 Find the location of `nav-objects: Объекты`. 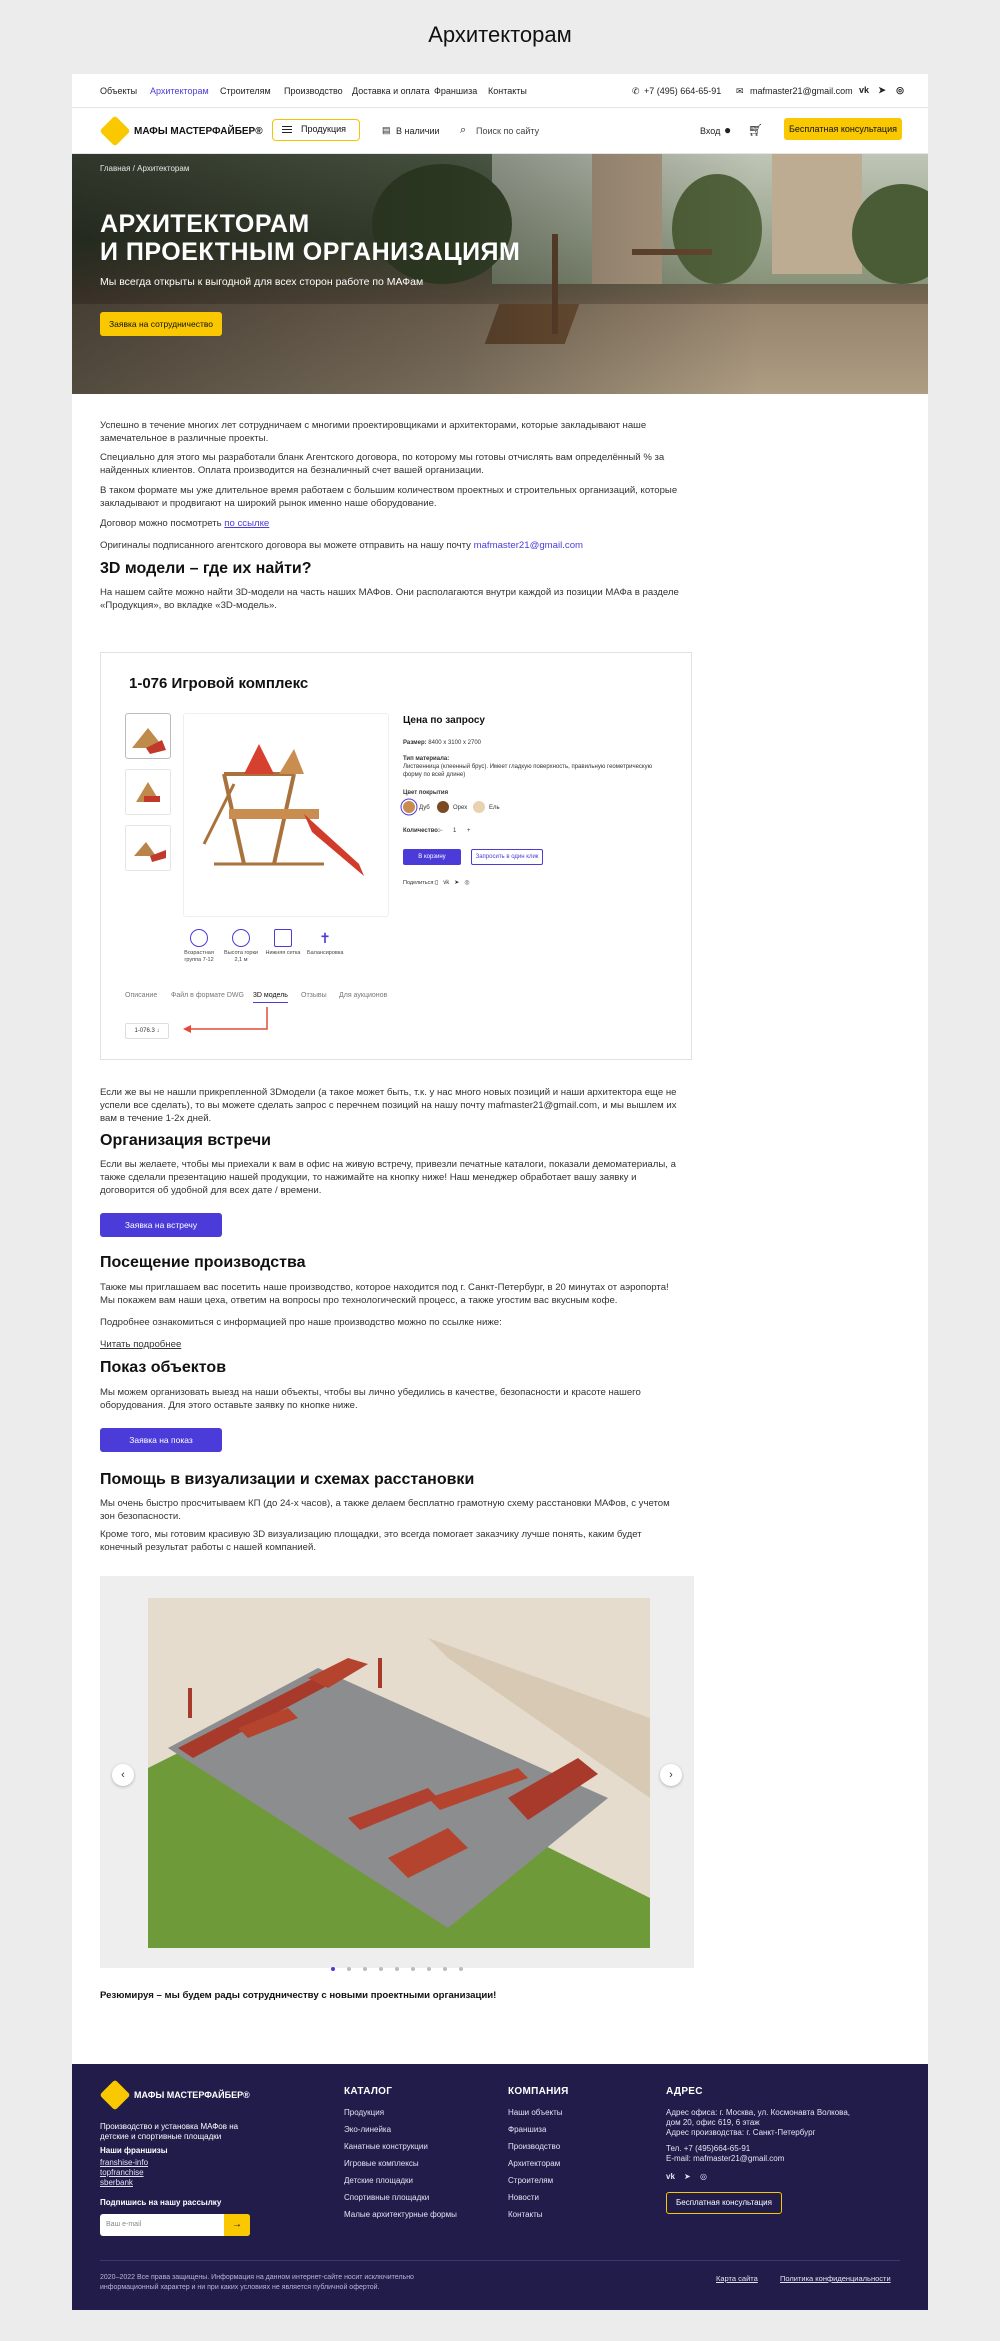

nav-objects: Объекты is located at coordinates (118, 91).